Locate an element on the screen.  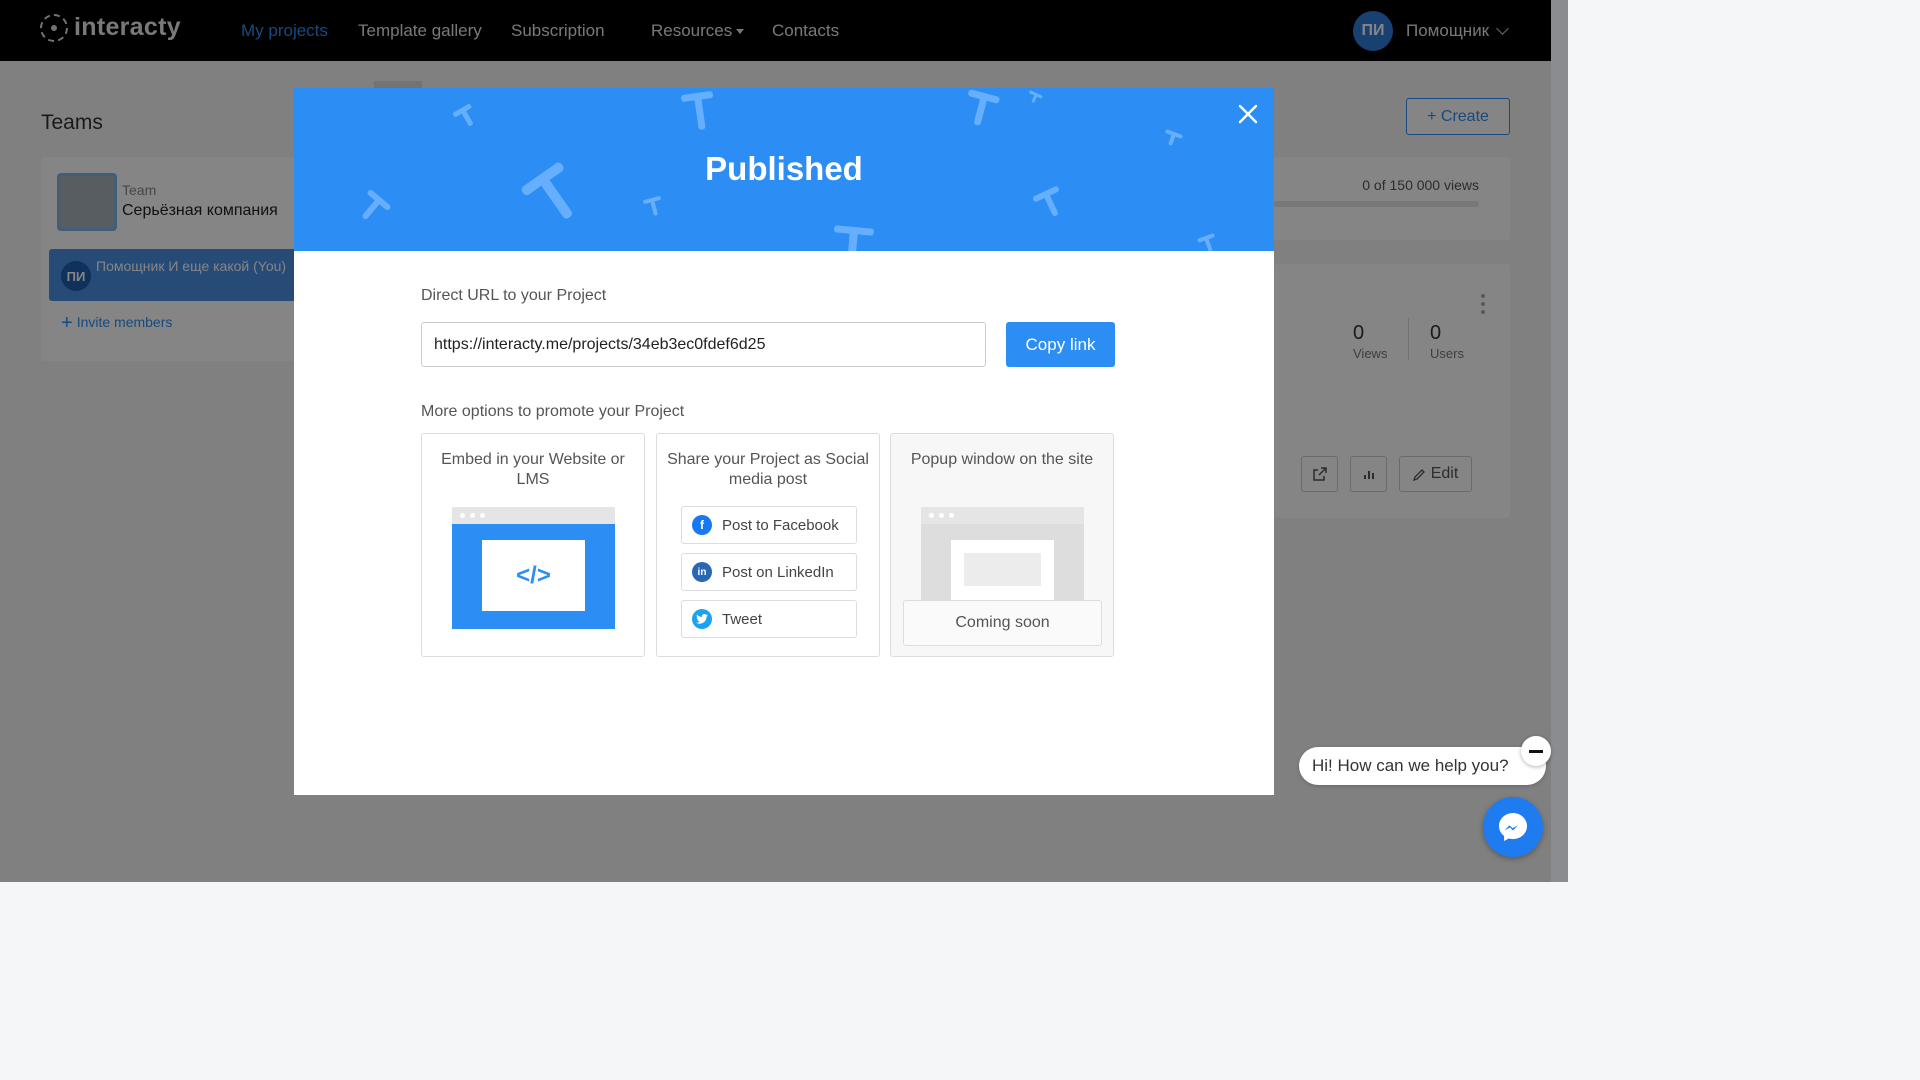
messenger-icon is located at coordinates (1513, 827).